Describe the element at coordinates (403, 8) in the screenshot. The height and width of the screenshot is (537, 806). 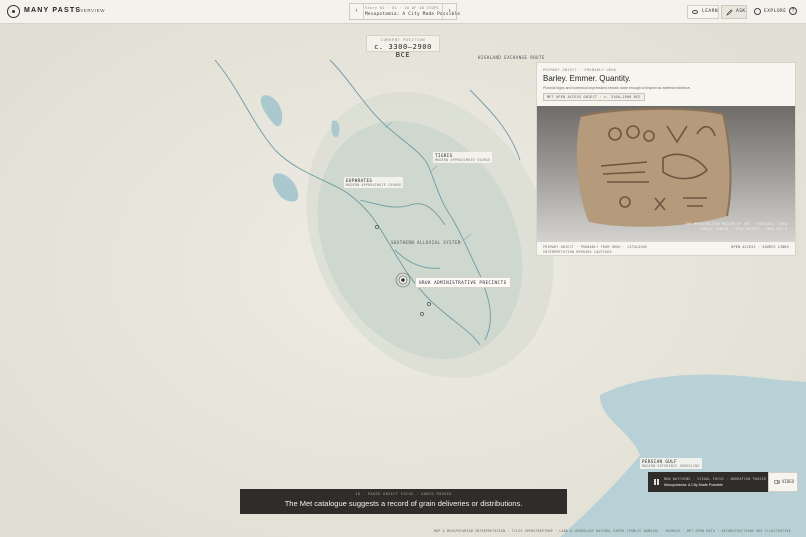
I see `story-progress: Story 01 · 01 · 10 OF 48 STOPS NEXT` at that location.